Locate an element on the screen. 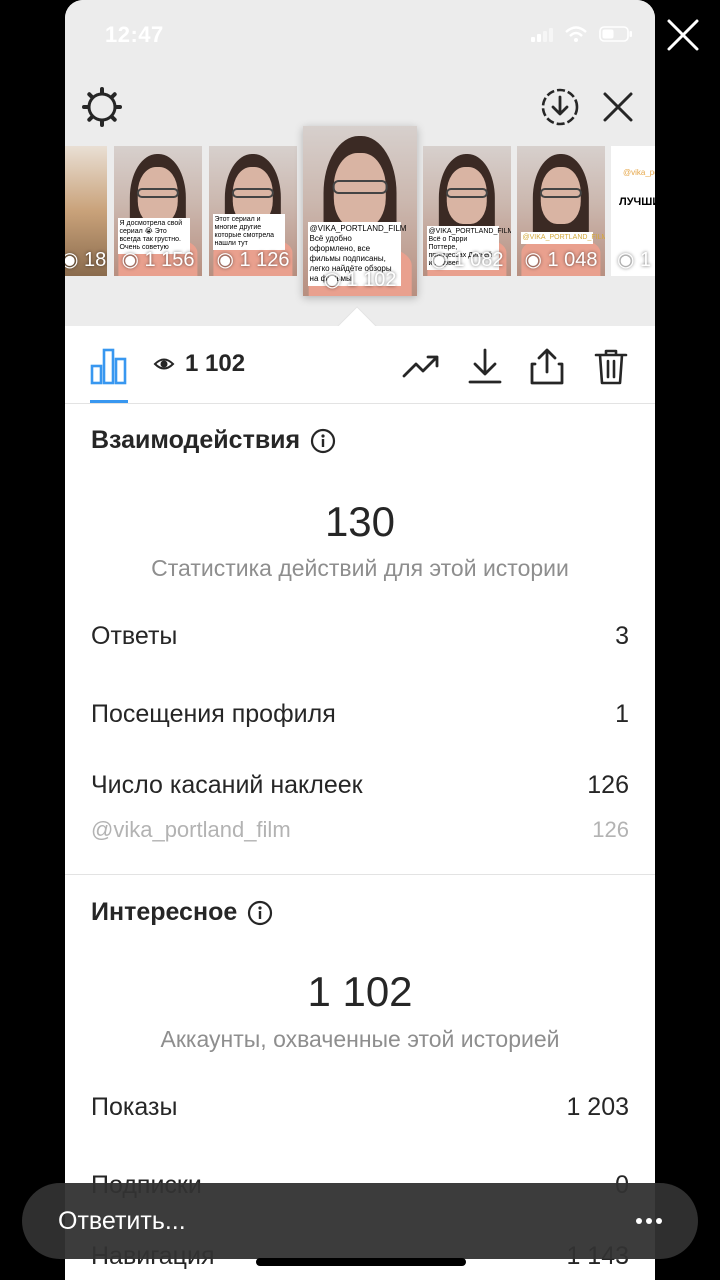  stat-value: 1 203 is located at coordinates (597, 1107).